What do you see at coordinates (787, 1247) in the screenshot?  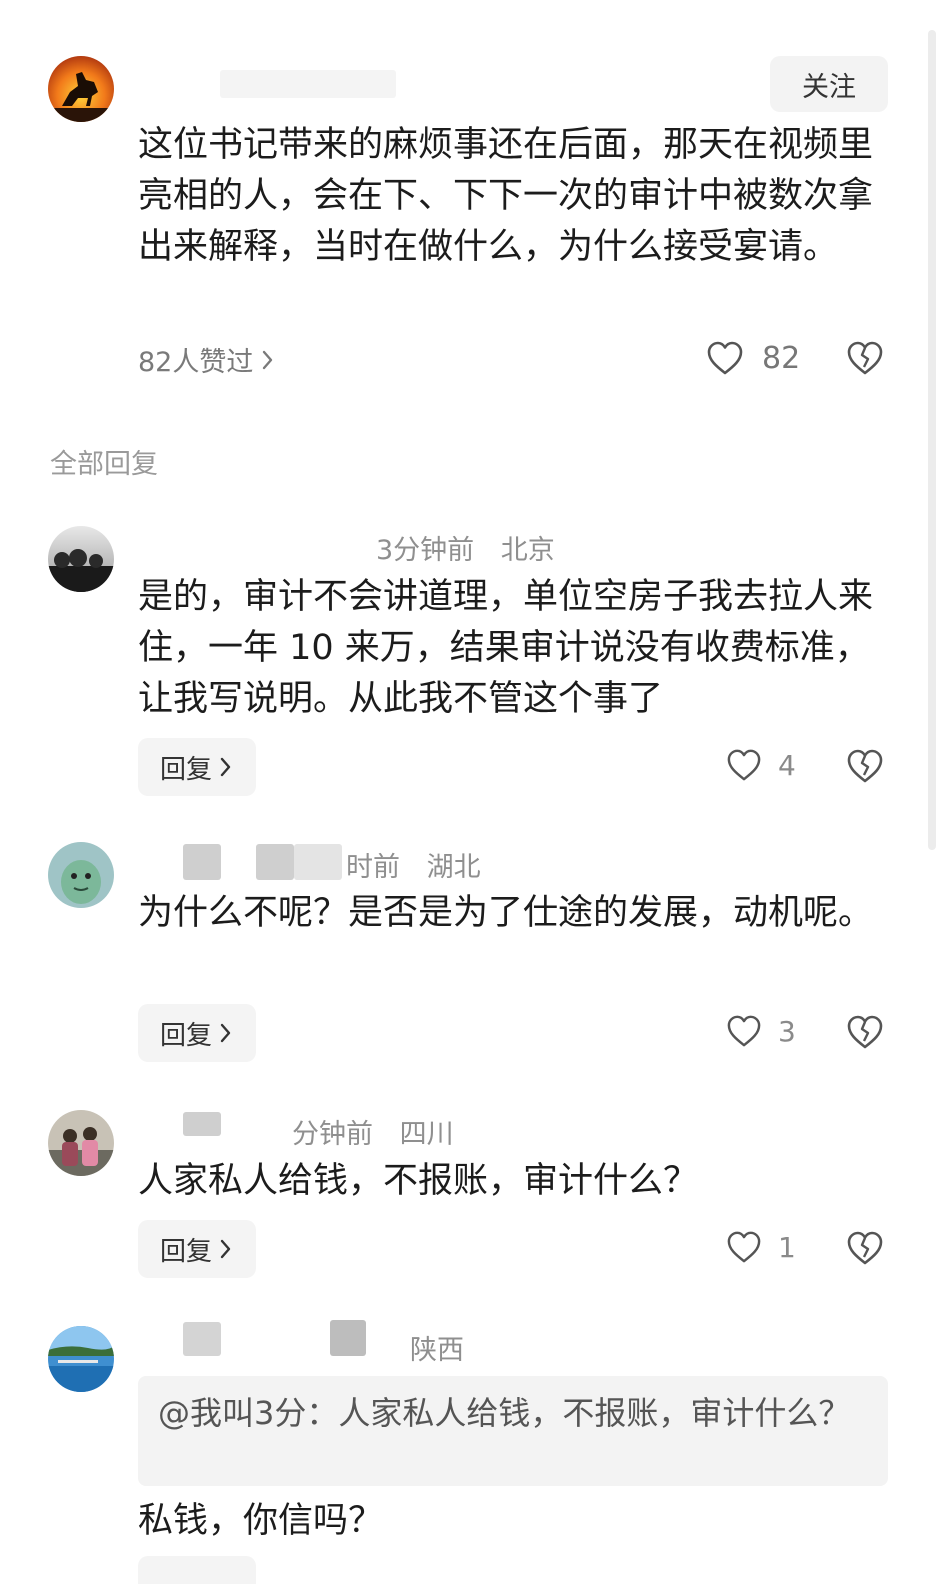 I see `reply-like-count: 1` at bounding box center [787, 1247].